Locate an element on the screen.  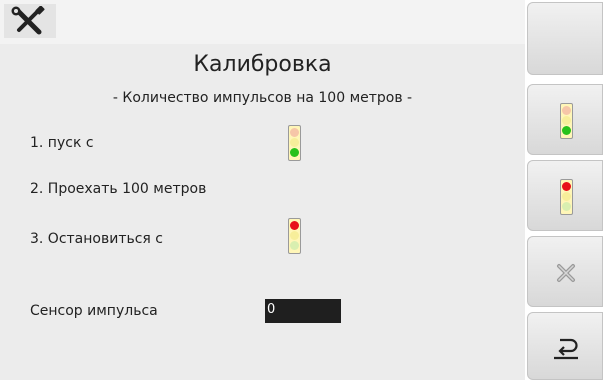
side-button-column is located at coordinates (565, 190).